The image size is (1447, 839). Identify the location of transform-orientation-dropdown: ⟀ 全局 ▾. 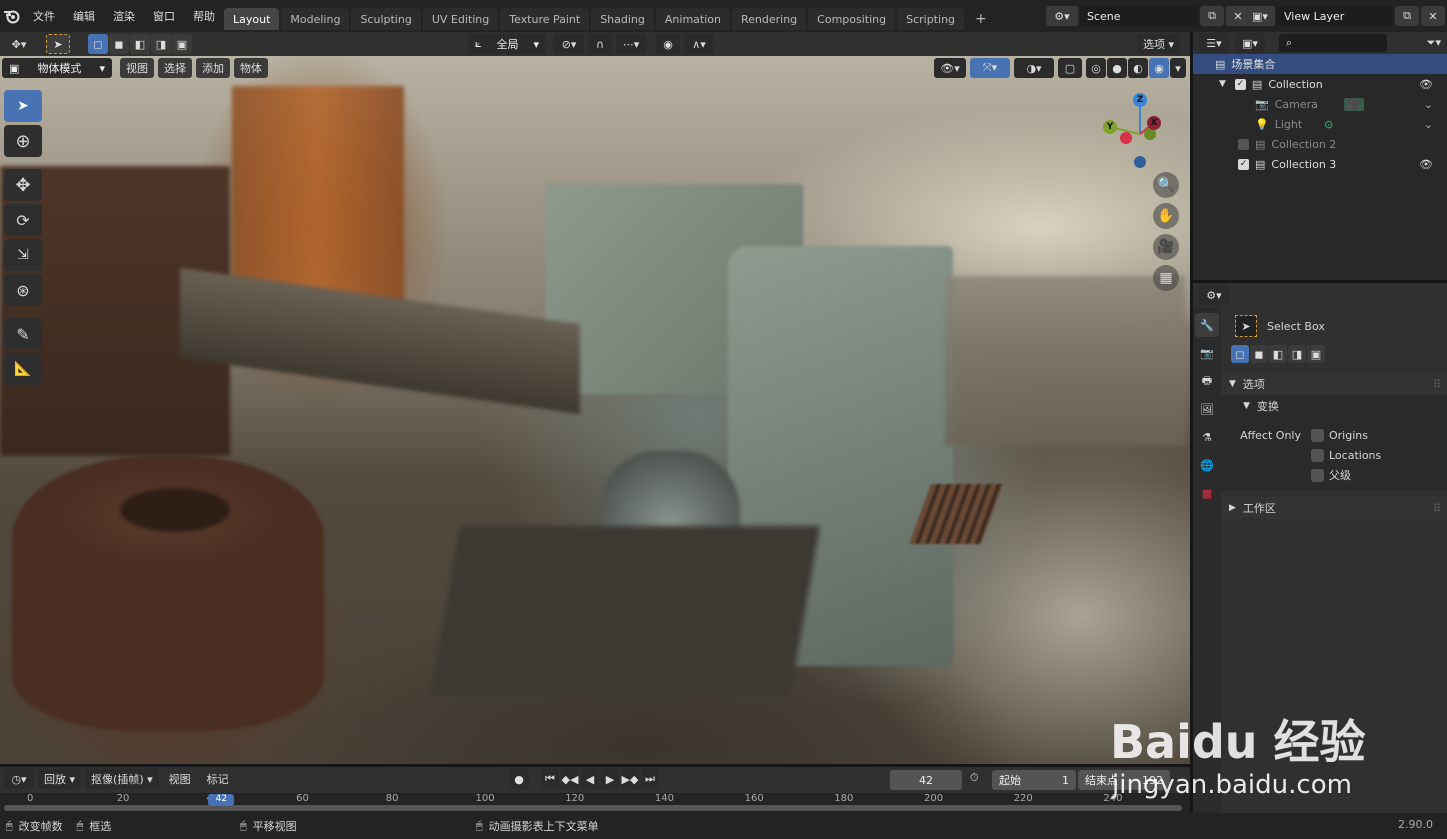
(507, 44).